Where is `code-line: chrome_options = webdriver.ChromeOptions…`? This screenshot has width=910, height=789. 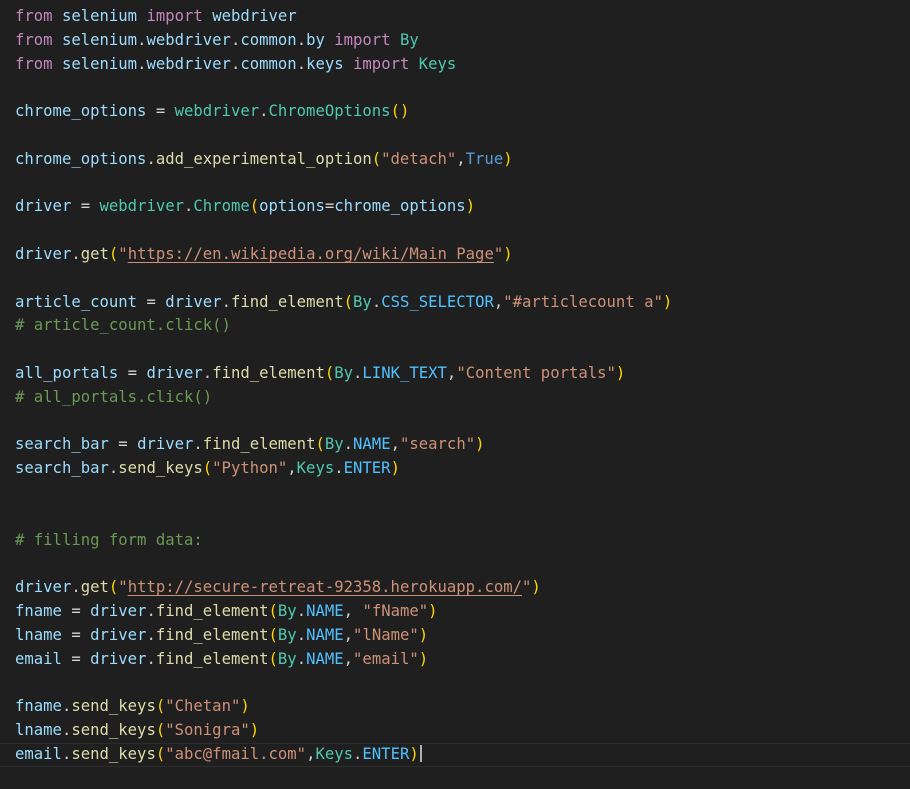 code-line: chrome_options = webdriver.ChromeOptions… is located at coordinates (343, 112).